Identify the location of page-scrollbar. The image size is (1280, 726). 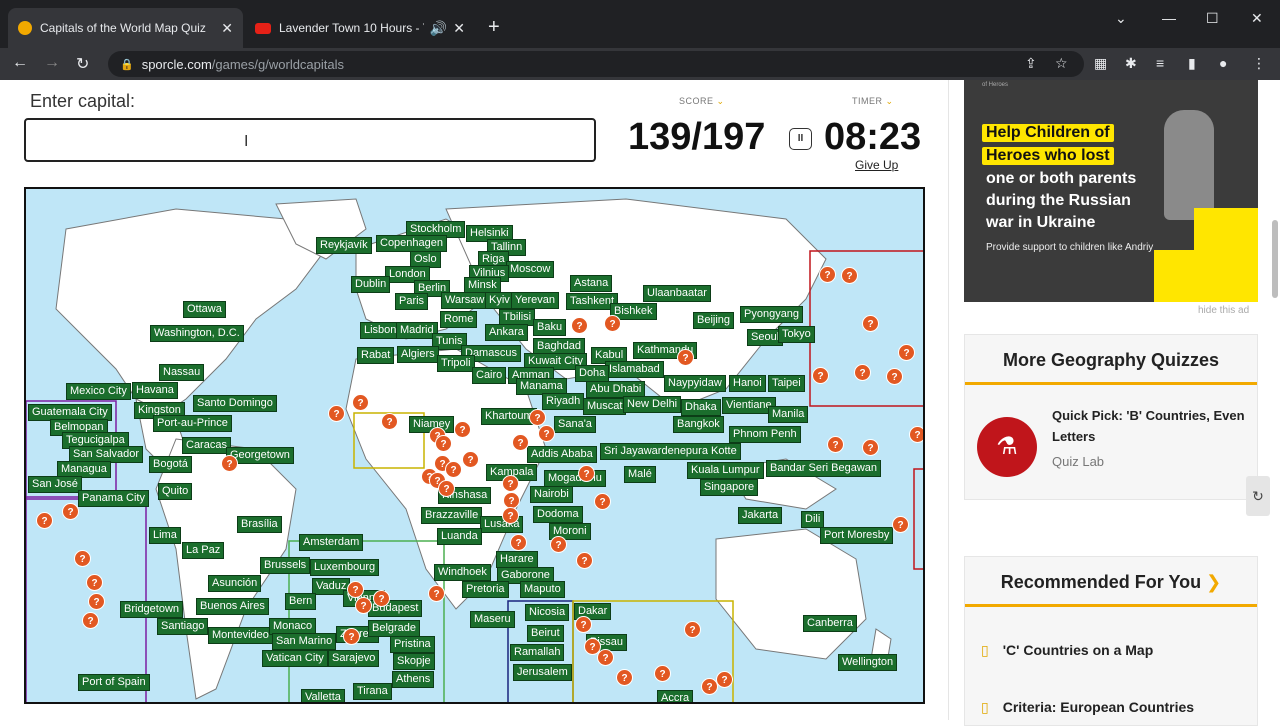
(1275, 259).